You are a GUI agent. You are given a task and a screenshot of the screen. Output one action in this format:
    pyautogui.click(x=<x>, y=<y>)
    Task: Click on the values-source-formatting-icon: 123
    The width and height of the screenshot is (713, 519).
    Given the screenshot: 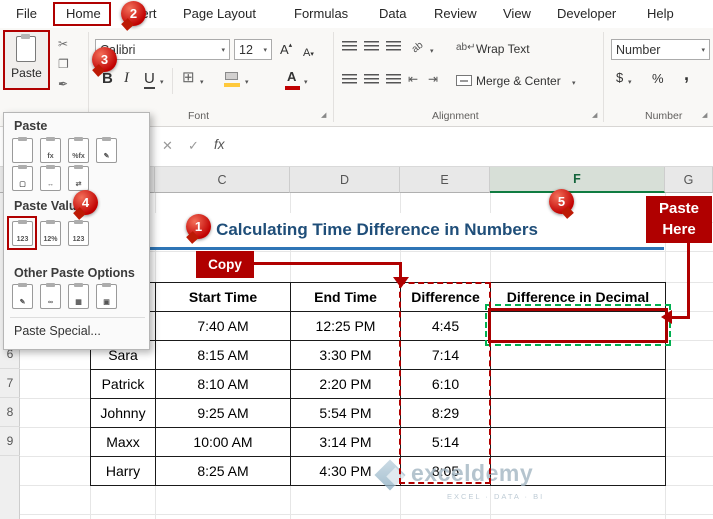 What is the action you would take?
    pyautogui.click(x=78, y=233)
    